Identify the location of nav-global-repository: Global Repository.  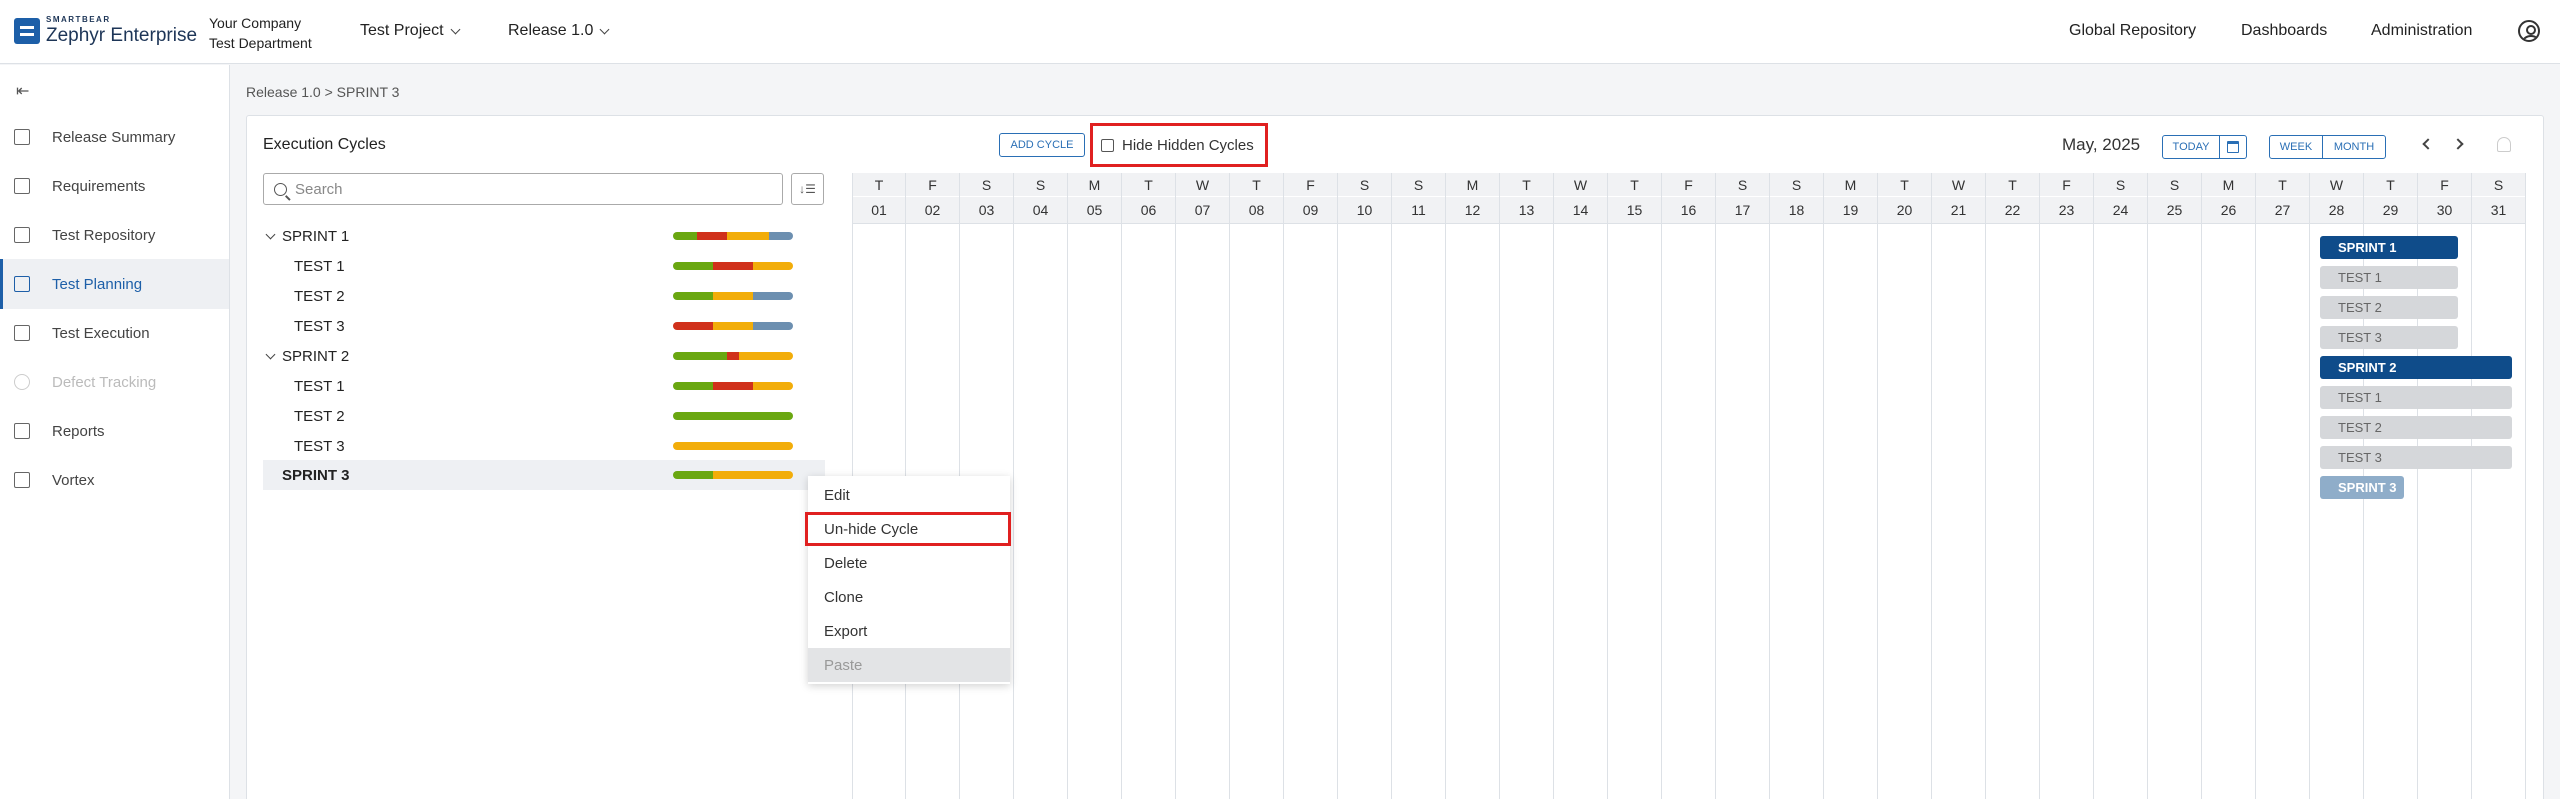
(2132, 31).